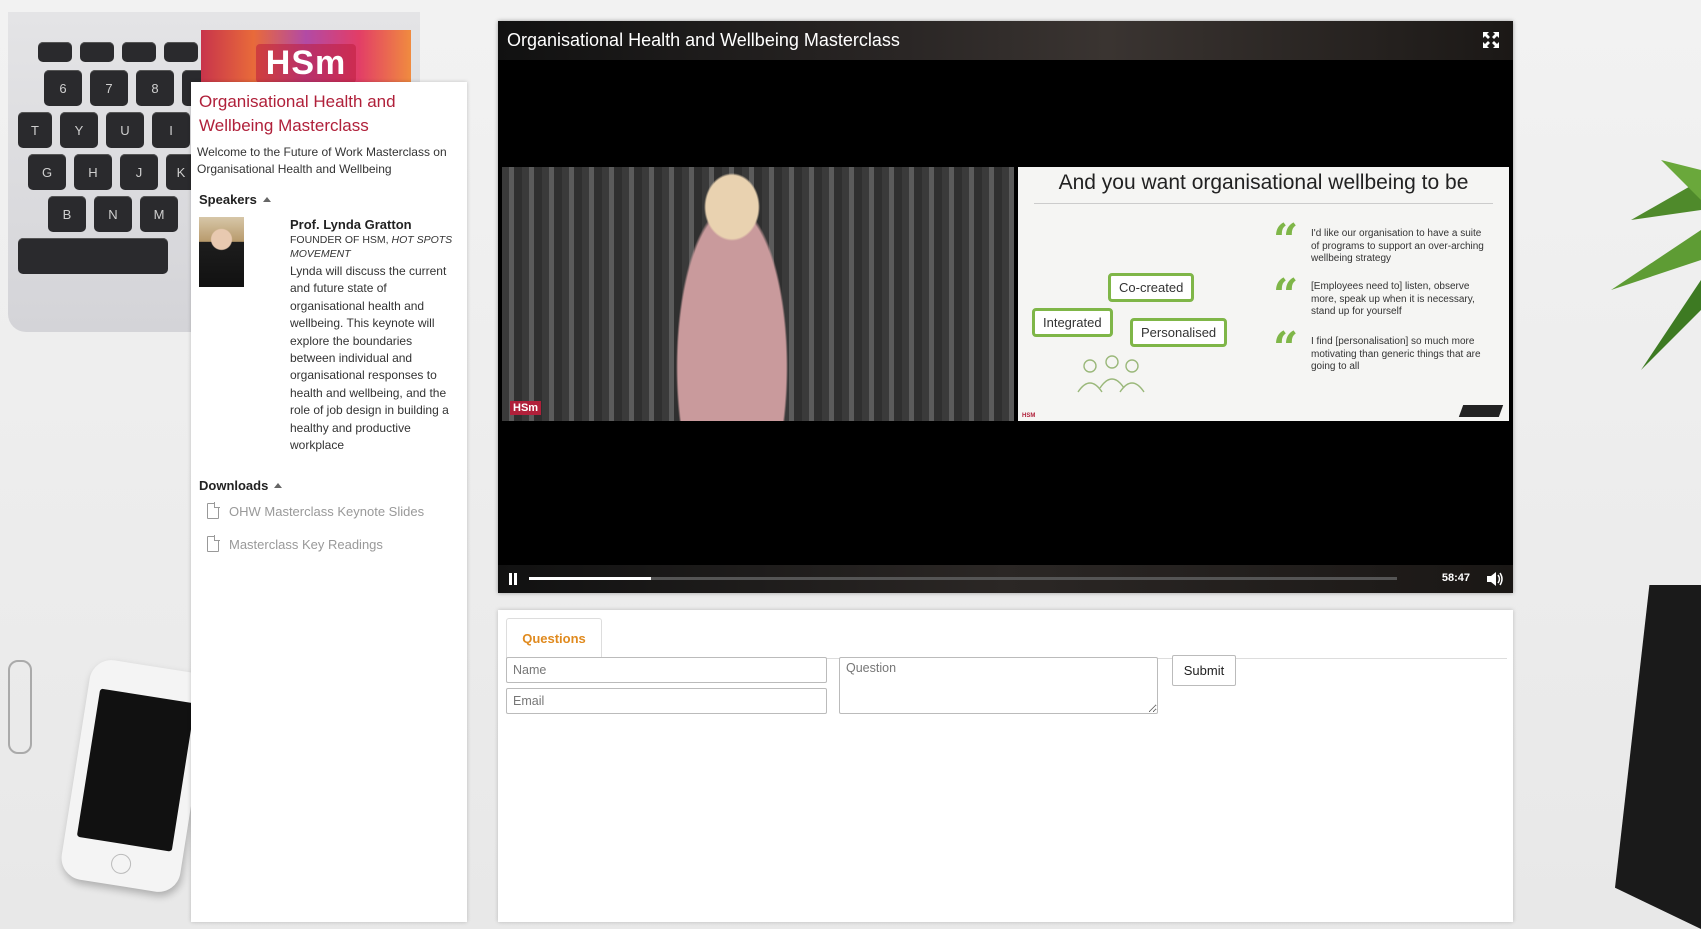  I want to click on pause-icon, so click(513, 579).